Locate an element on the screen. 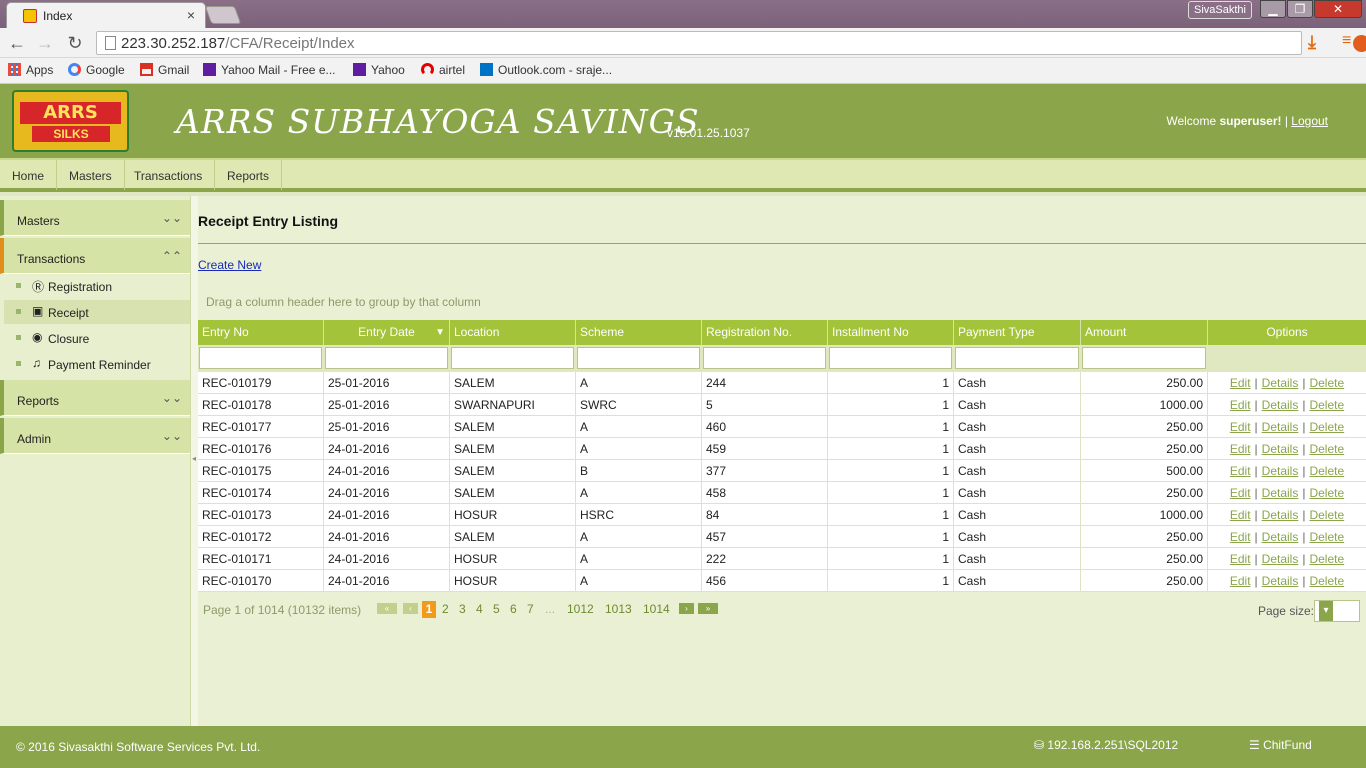 Image resolution: width=1366 pixels, height=768 pixels. sidebar-section-masters: Masters ⌄⌄ is located at coordinates (95, 218).